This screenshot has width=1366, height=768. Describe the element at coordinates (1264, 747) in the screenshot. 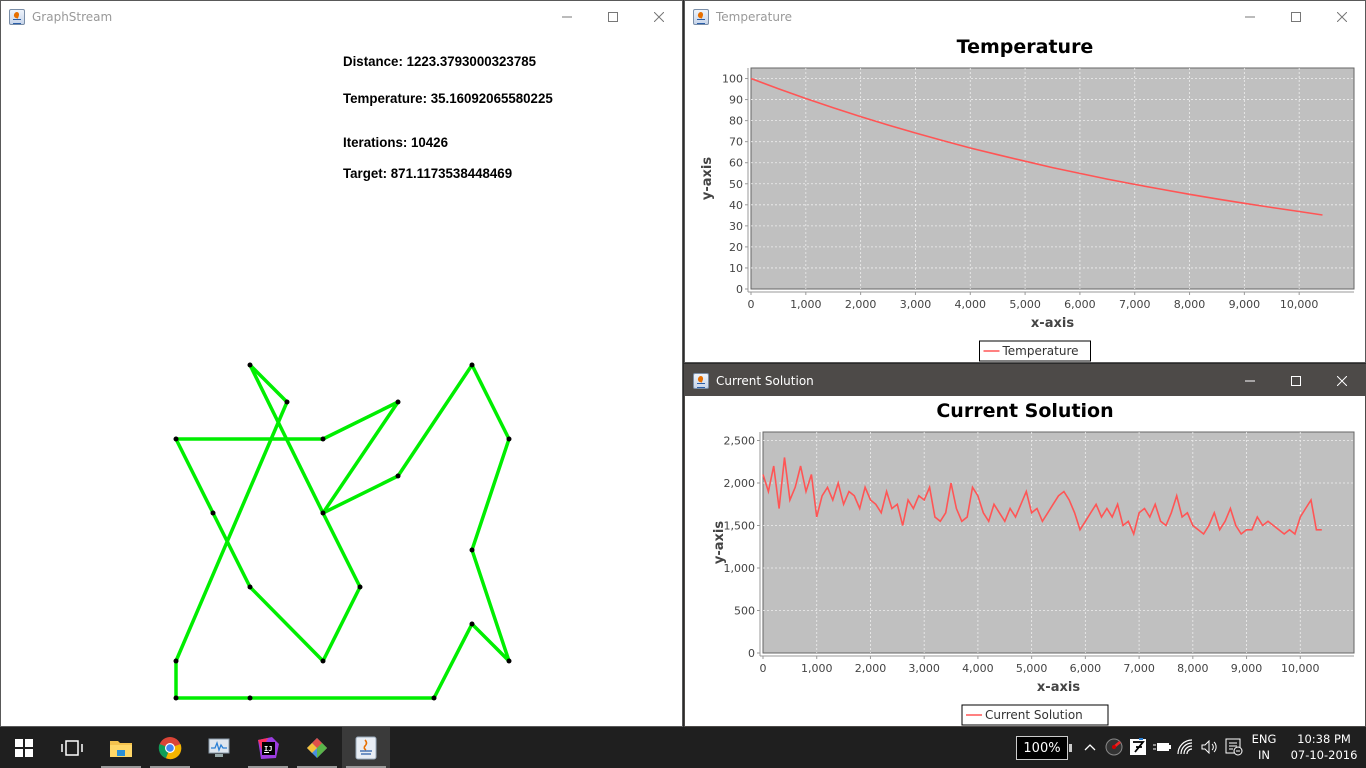

I see `language-indicator: ENG IN` at that location.